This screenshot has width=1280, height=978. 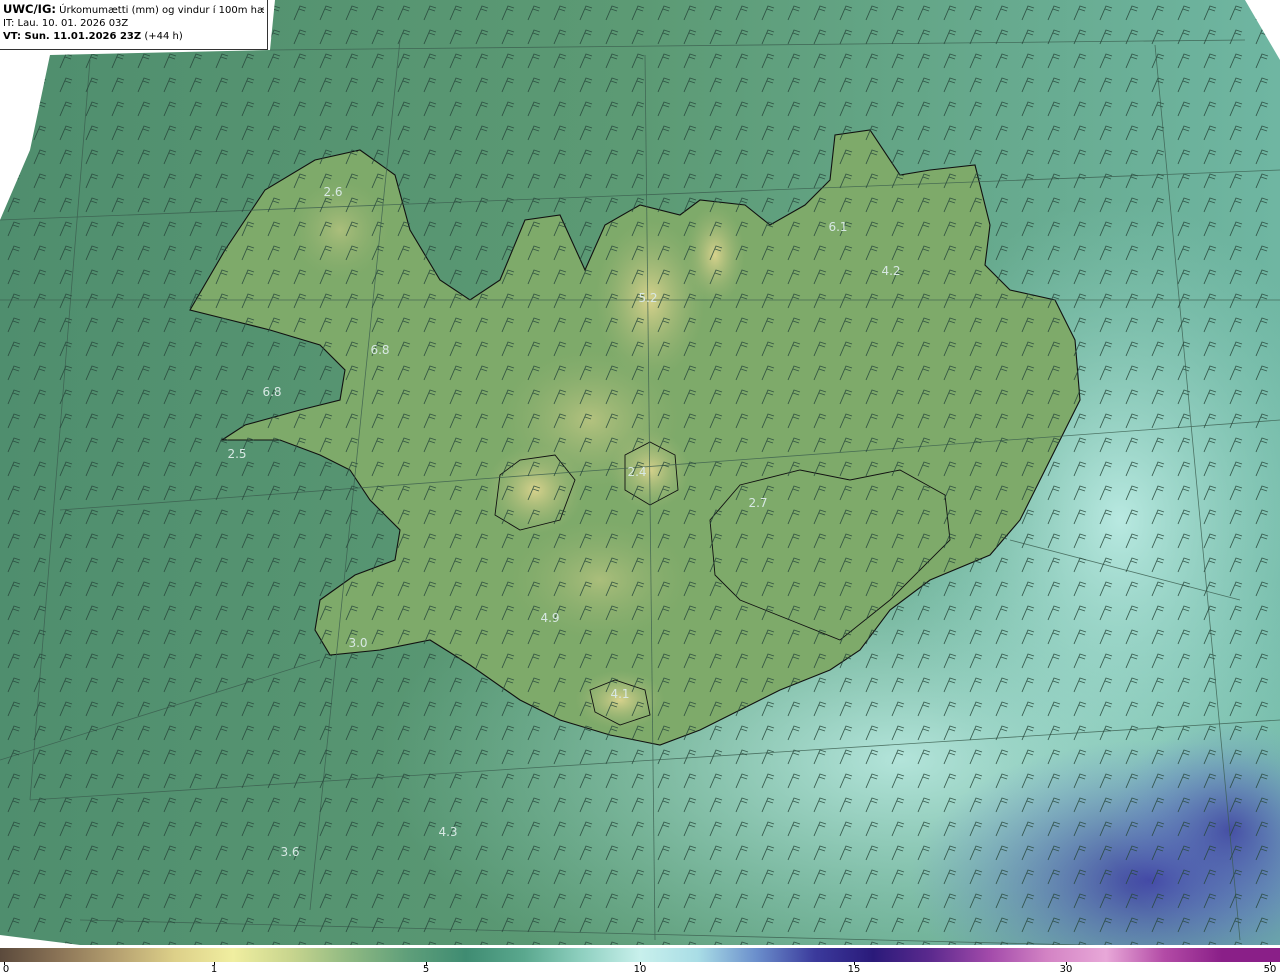 I want to click on precip-value-label: 6.1, so click(x=837, y=227).